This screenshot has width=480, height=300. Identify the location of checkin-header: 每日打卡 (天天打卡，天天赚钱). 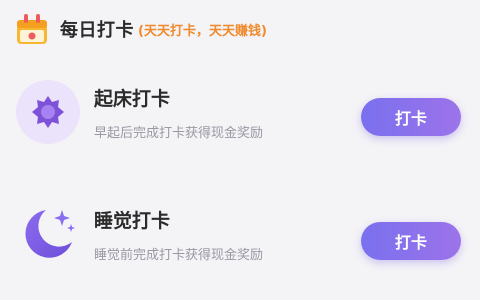
(140, 29).